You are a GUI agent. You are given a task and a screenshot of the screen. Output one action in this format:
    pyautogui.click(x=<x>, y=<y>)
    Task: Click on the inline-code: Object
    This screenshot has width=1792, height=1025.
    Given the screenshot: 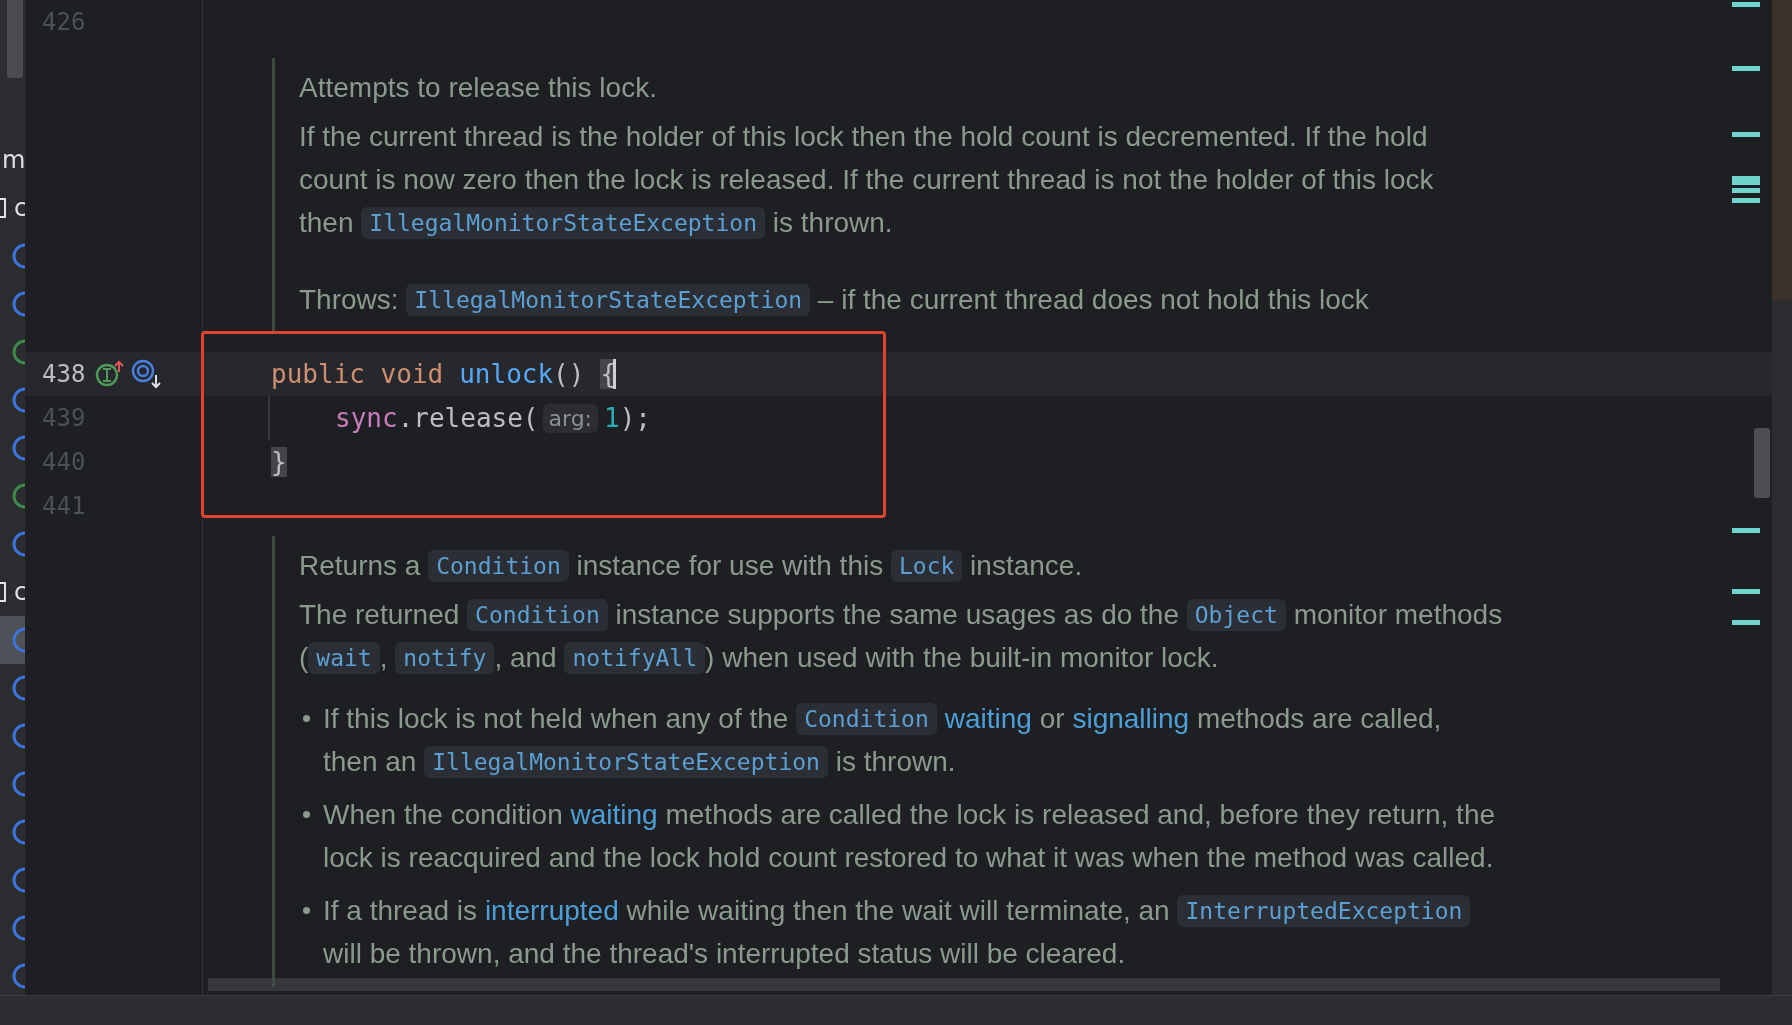 What is the action you would take?
    pyautogui.click(x=1236, y=614)
    